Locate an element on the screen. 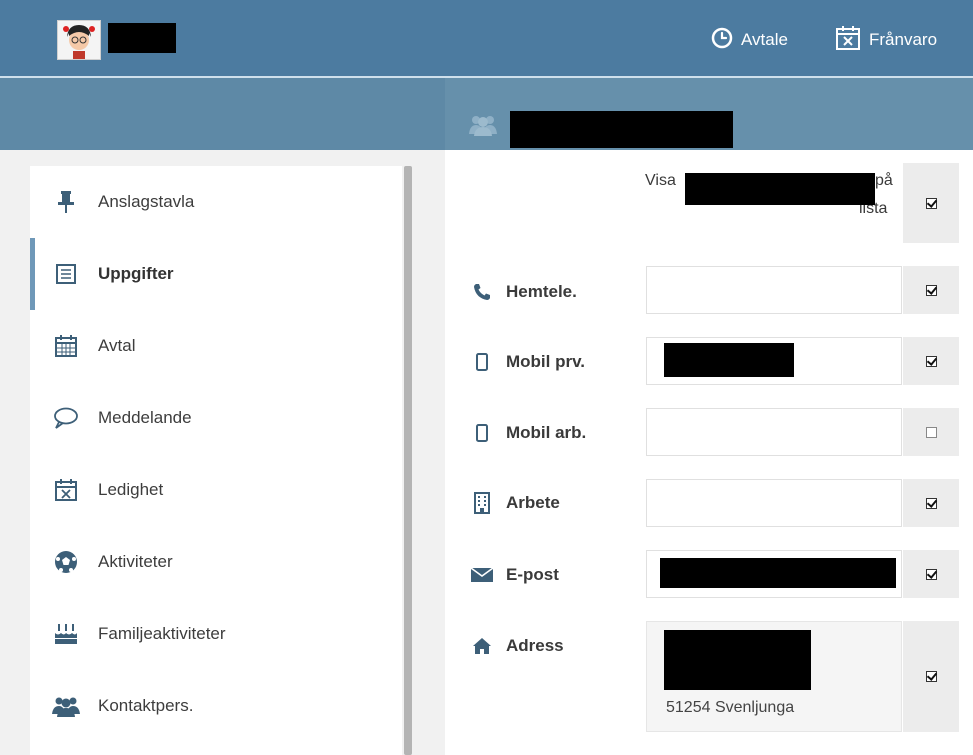 The height and width of the screenshot is (755, 973). address-checkbox-cell is located at coordinates (931, 676).